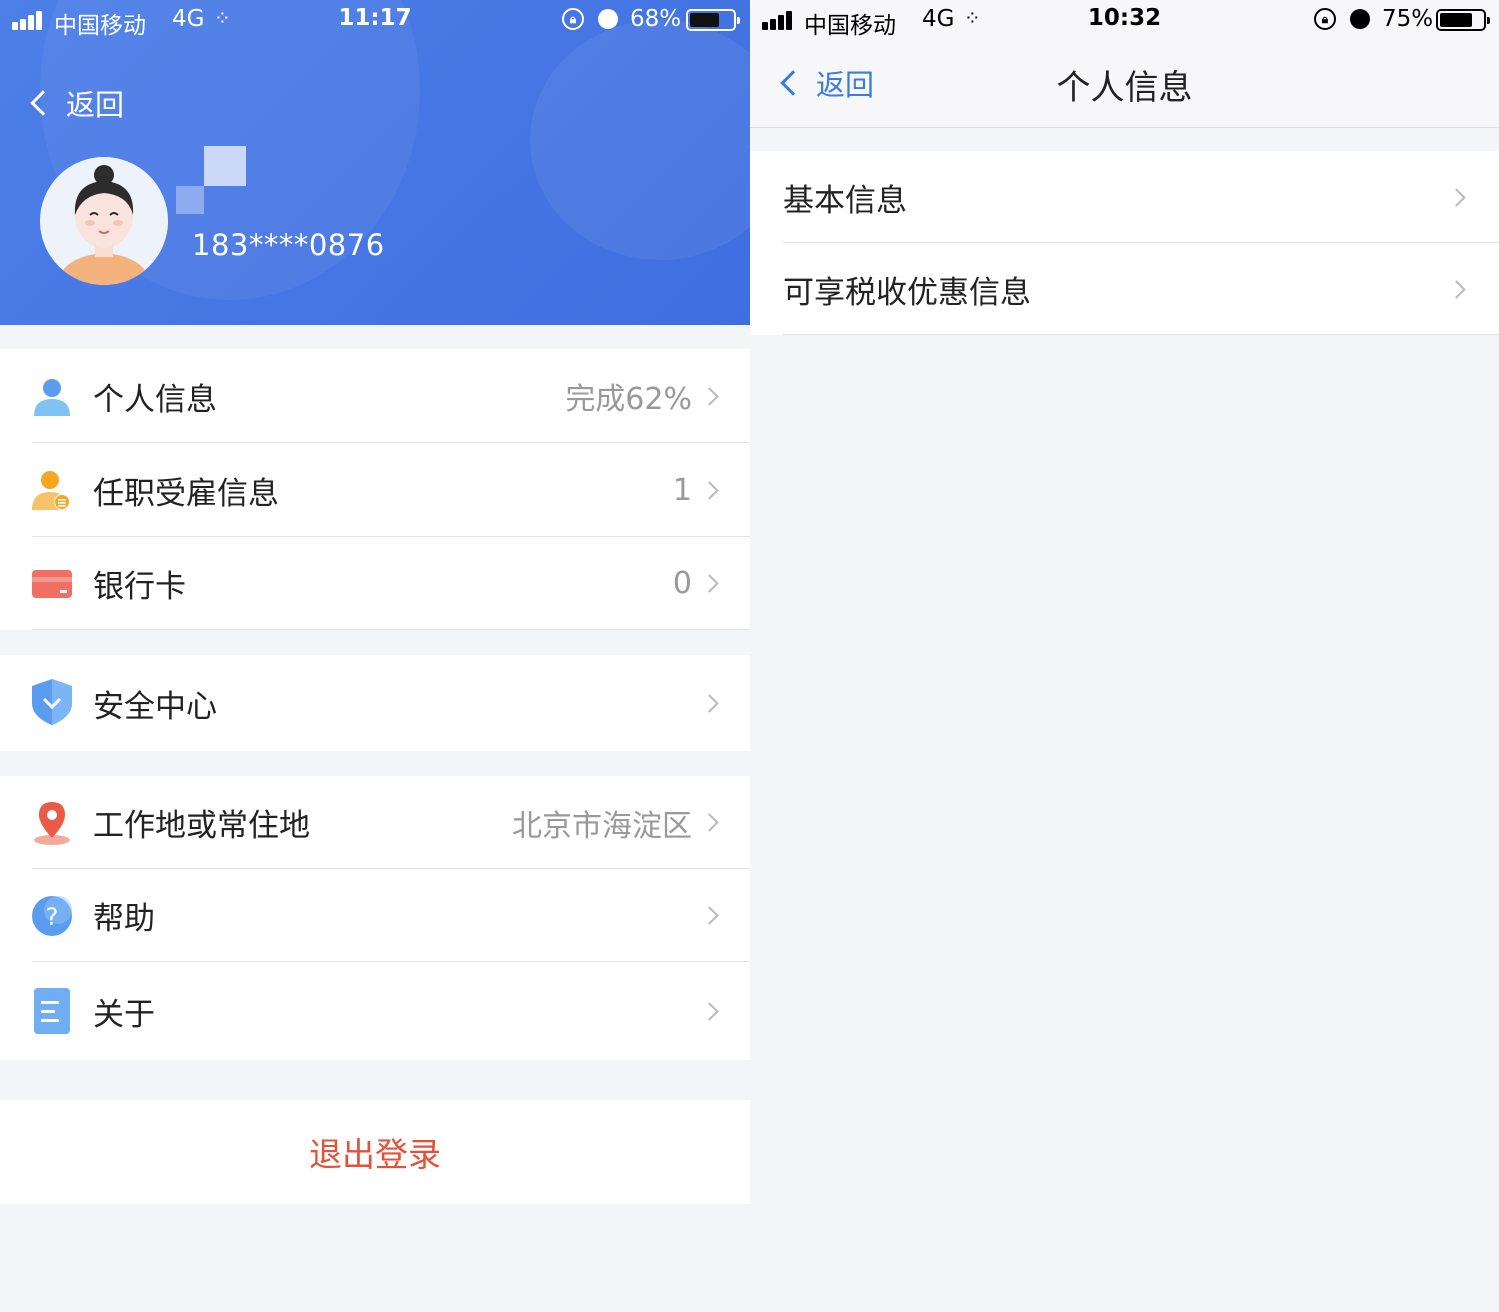 The image size is (1499, 1312). Describe the element at coordinates (52, 702) in the screenshot. I see `shield-icon` at that location.